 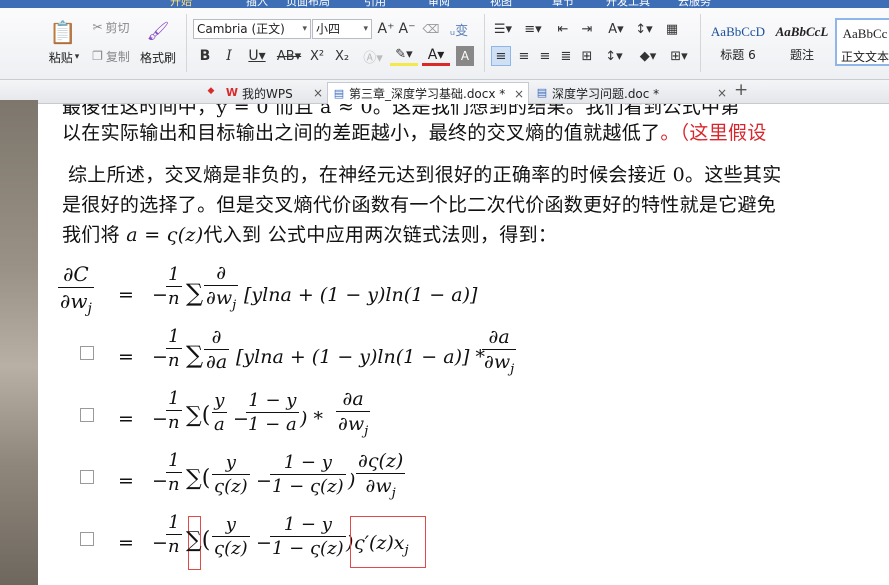 I want to click on sum-symbol: ∑, so click(x=195, y=293).